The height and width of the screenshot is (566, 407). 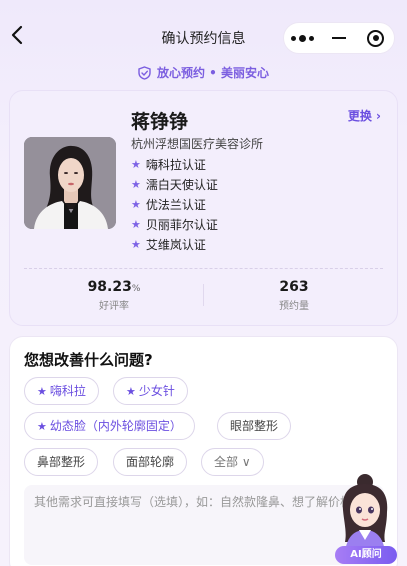 What do you see at coordinates (136, 289) in the screenshot?
I see `rating-unit: %` at bounding box center [136, 289].